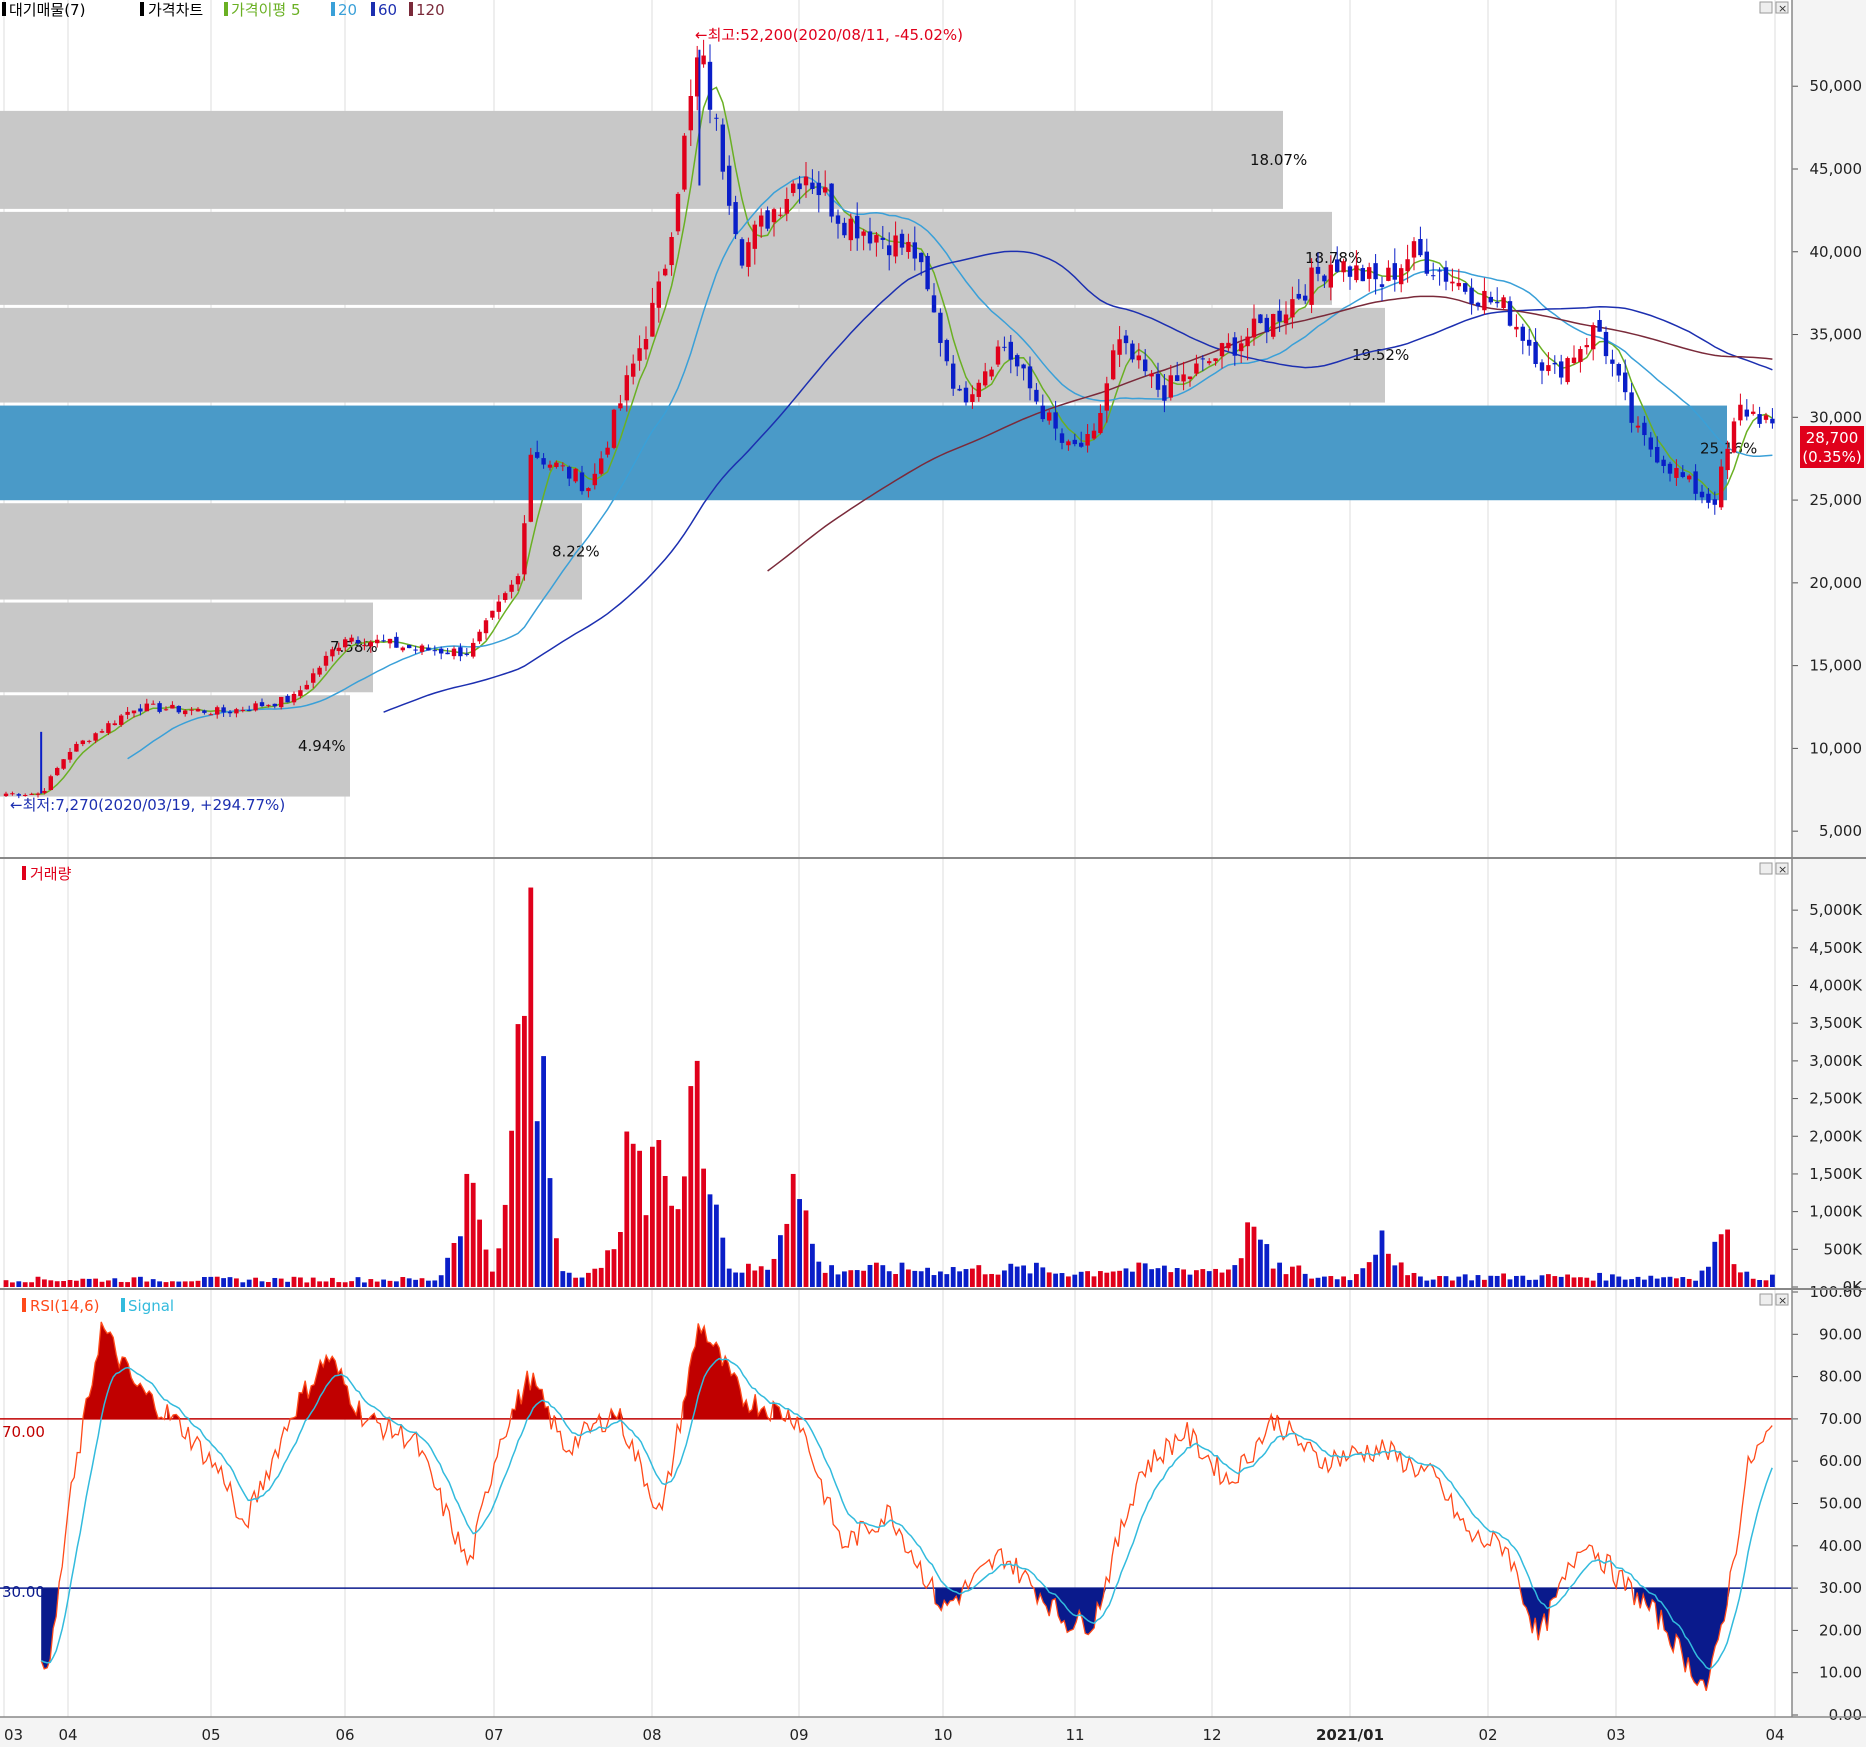  I want to click on legend-price-chart: 가격차트, so click(175, 10).